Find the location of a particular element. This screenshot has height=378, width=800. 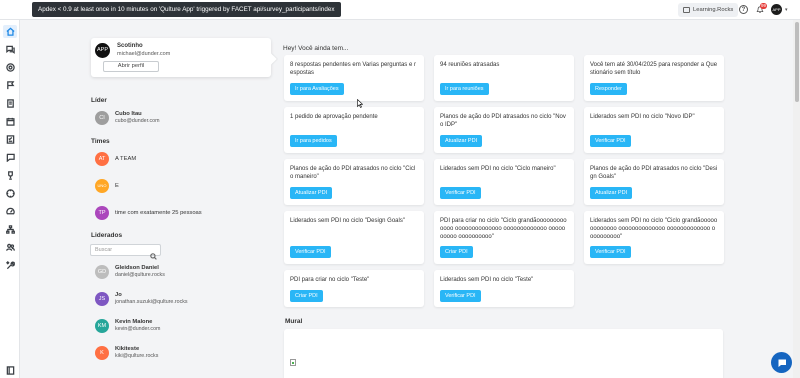

search-placeholder: Buscar is located at coordinates (104, 250).